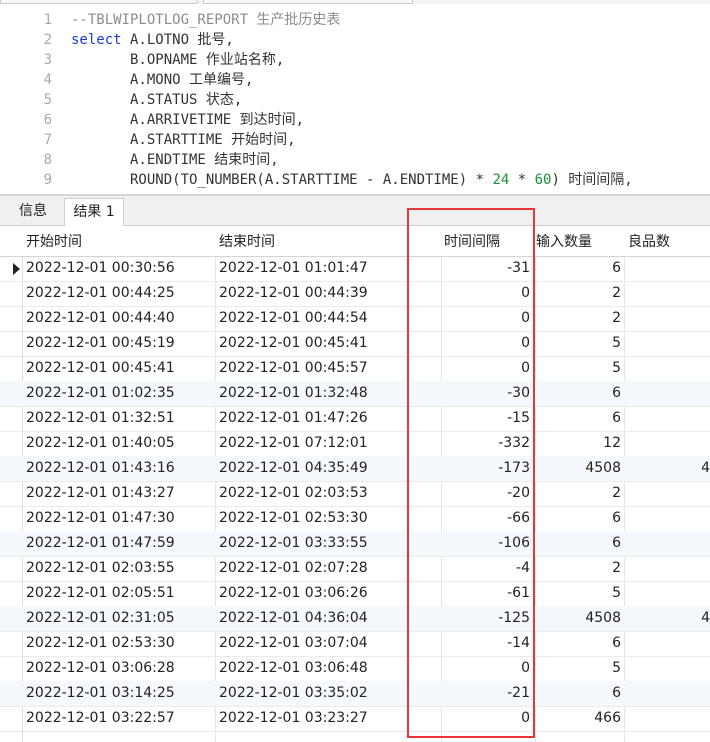  Describe the element at coordinates (120, 593) in the screenshot. I see `cell-start-time: 2022-12-01 02:05:51` at that location.